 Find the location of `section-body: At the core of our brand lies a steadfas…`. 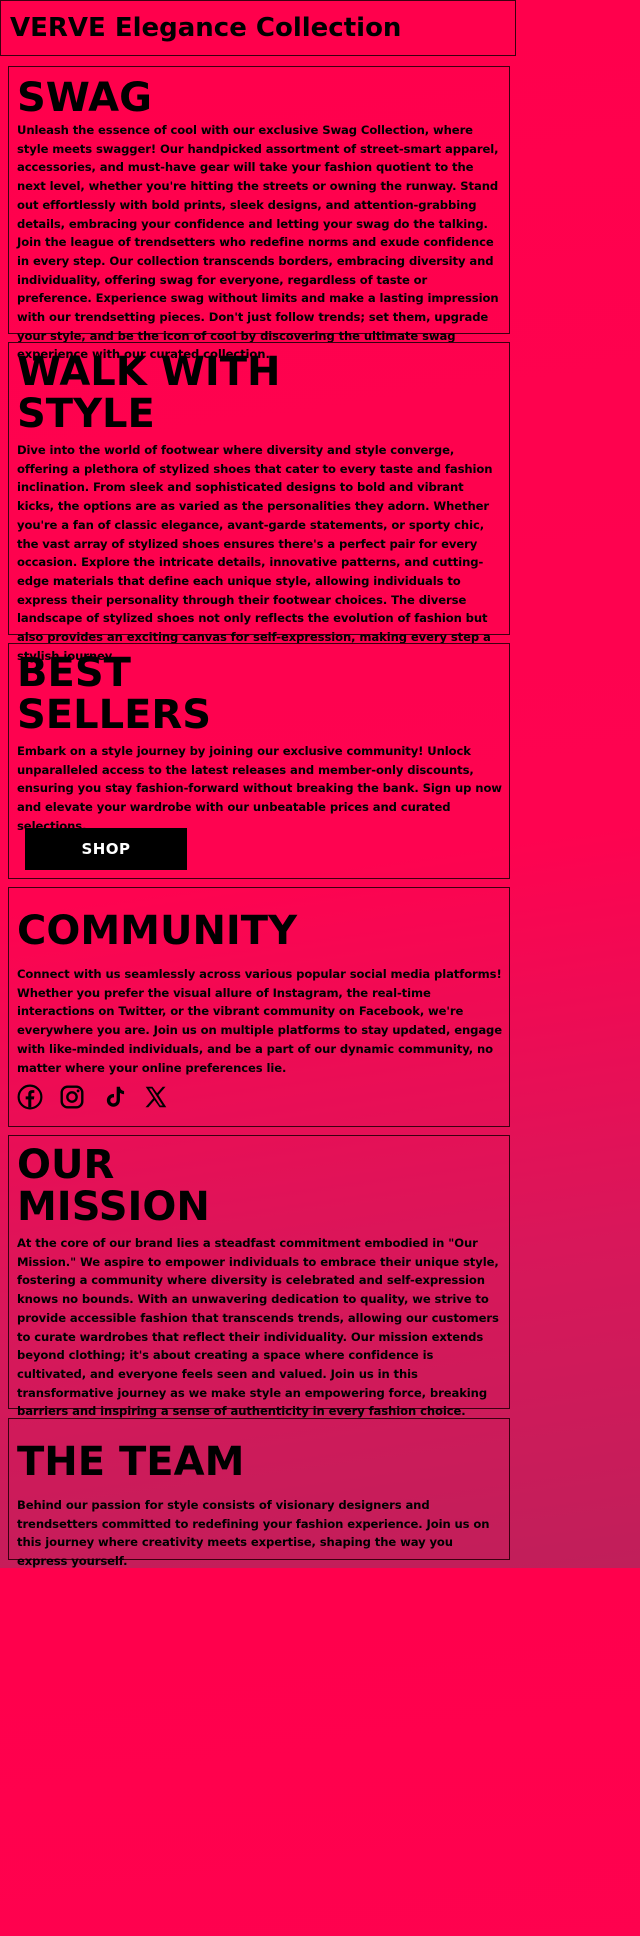

section-body: At the core of our brand lies a steadfas… is located at coordinates (258, 1327).